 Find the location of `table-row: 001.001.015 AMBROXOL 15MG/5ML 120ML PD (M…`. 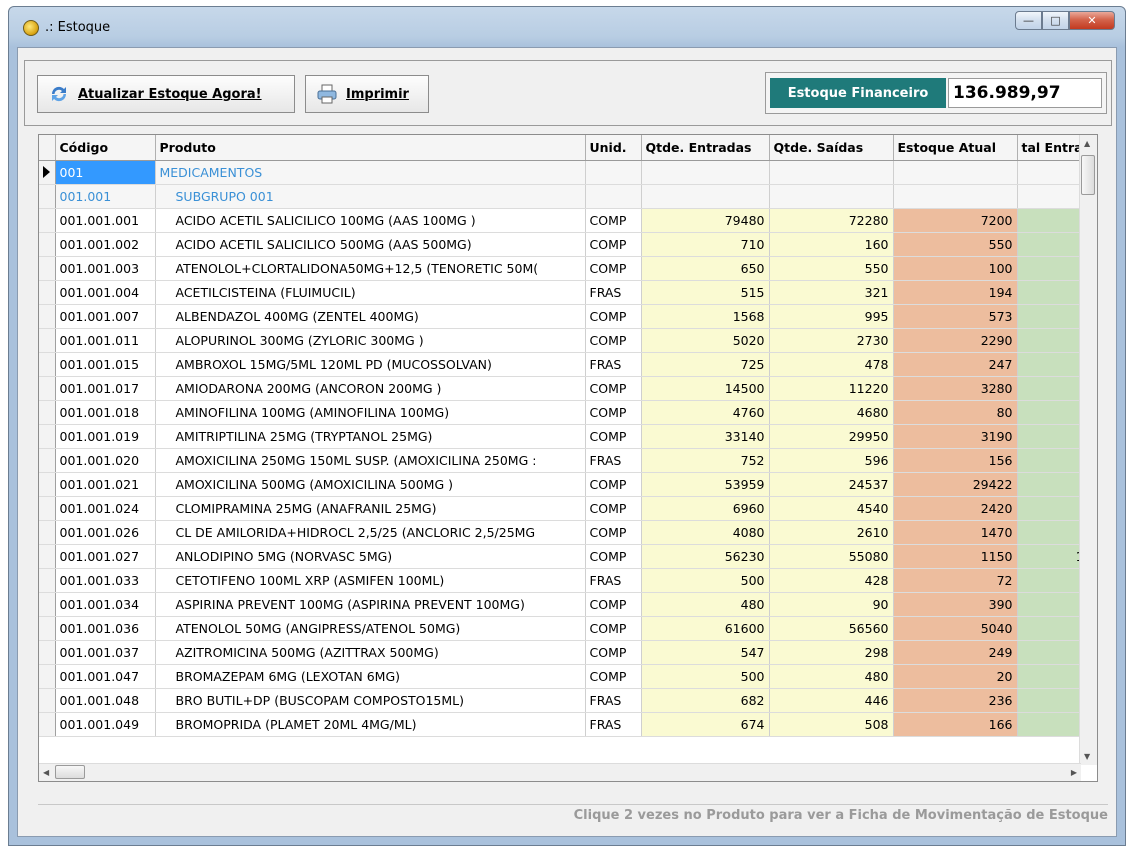

table-row: 001.001.015 AMBROXOL 15MG/5ML 120ML PD (M… is located at coordinates (568, 364).